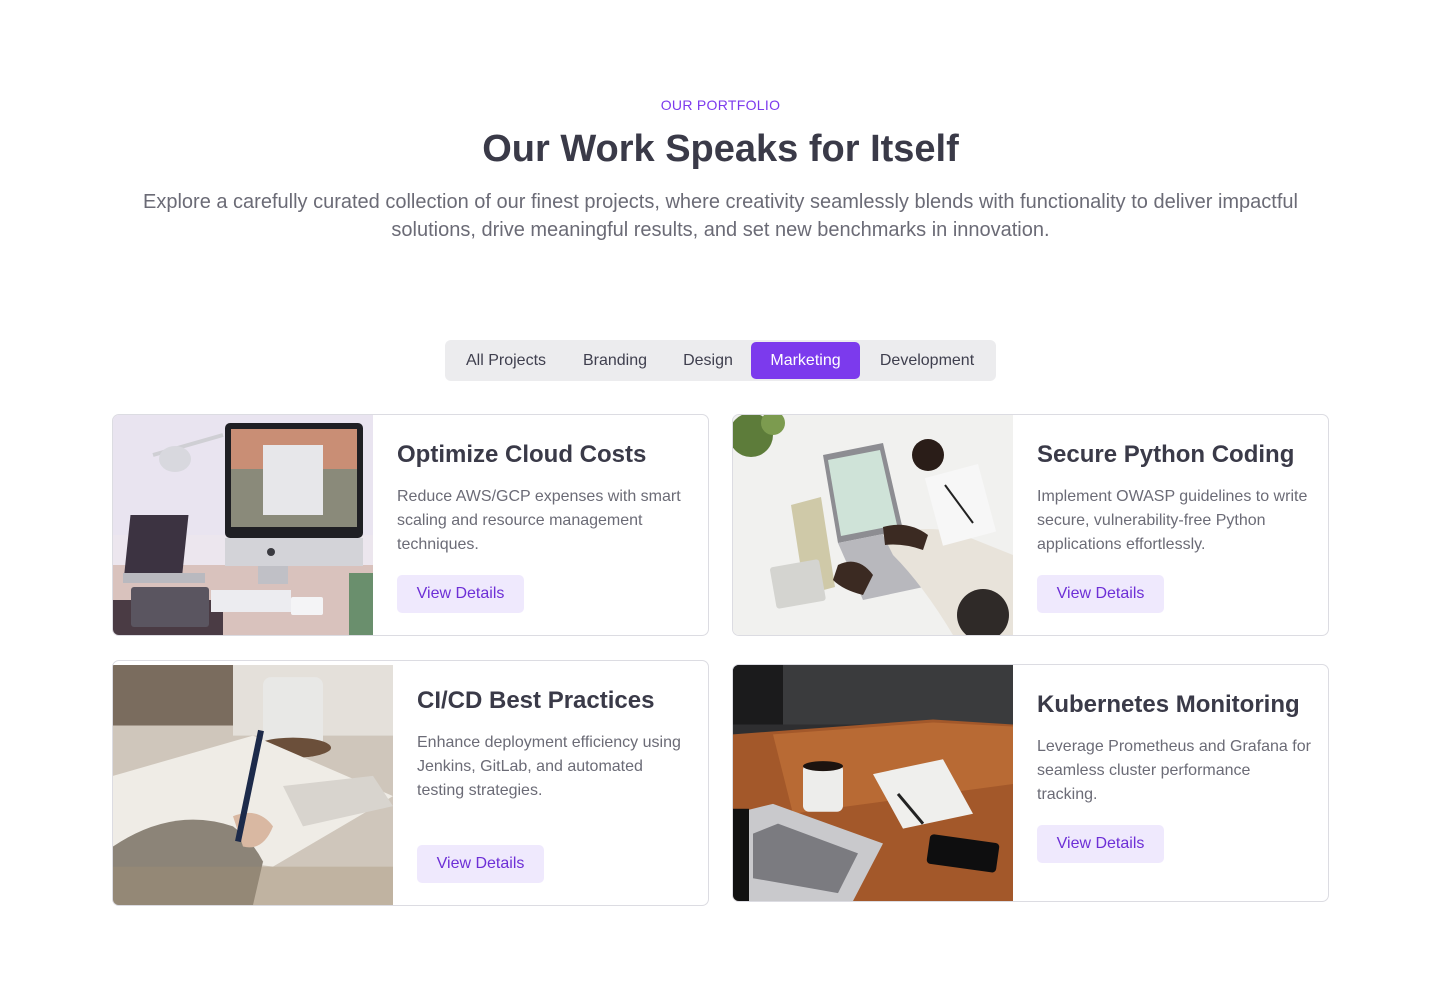 The height and width of the screenshot is (1002, 1441). I want to click on desk-imac-photo, so click(243, 525).